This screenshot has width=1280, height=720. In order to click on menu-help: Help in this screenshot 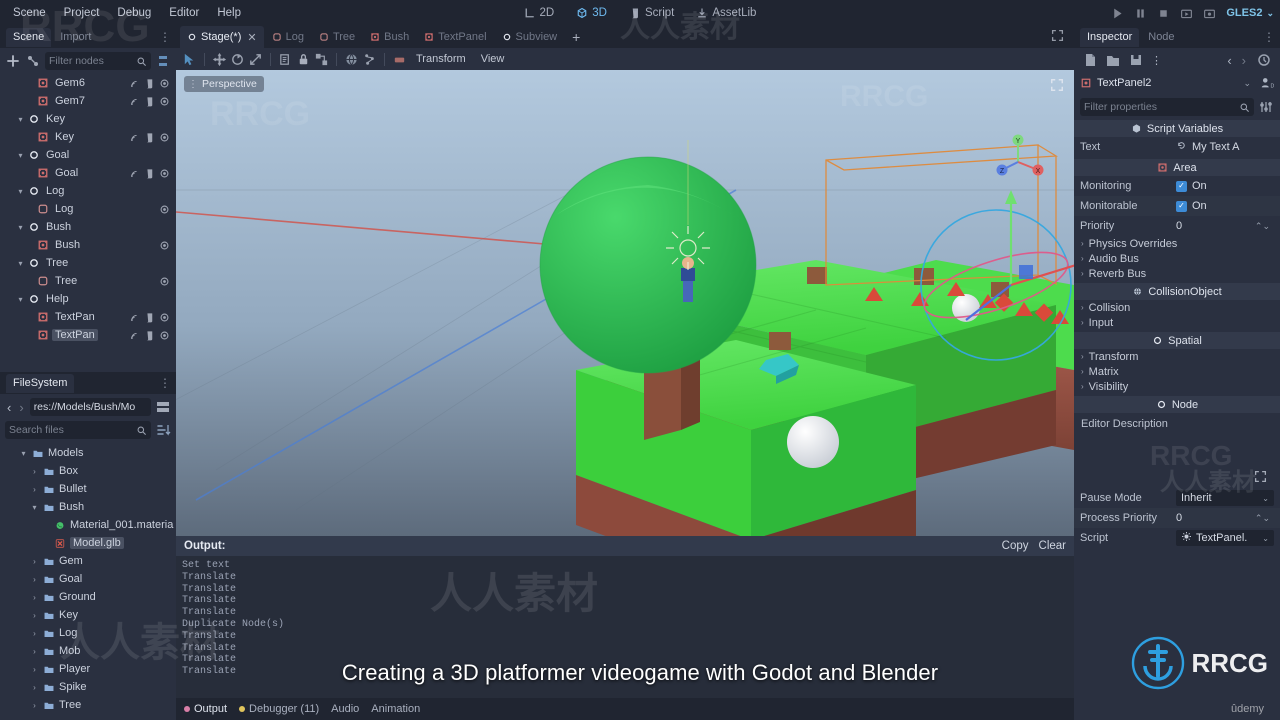, I will do `click(229, 13)`.